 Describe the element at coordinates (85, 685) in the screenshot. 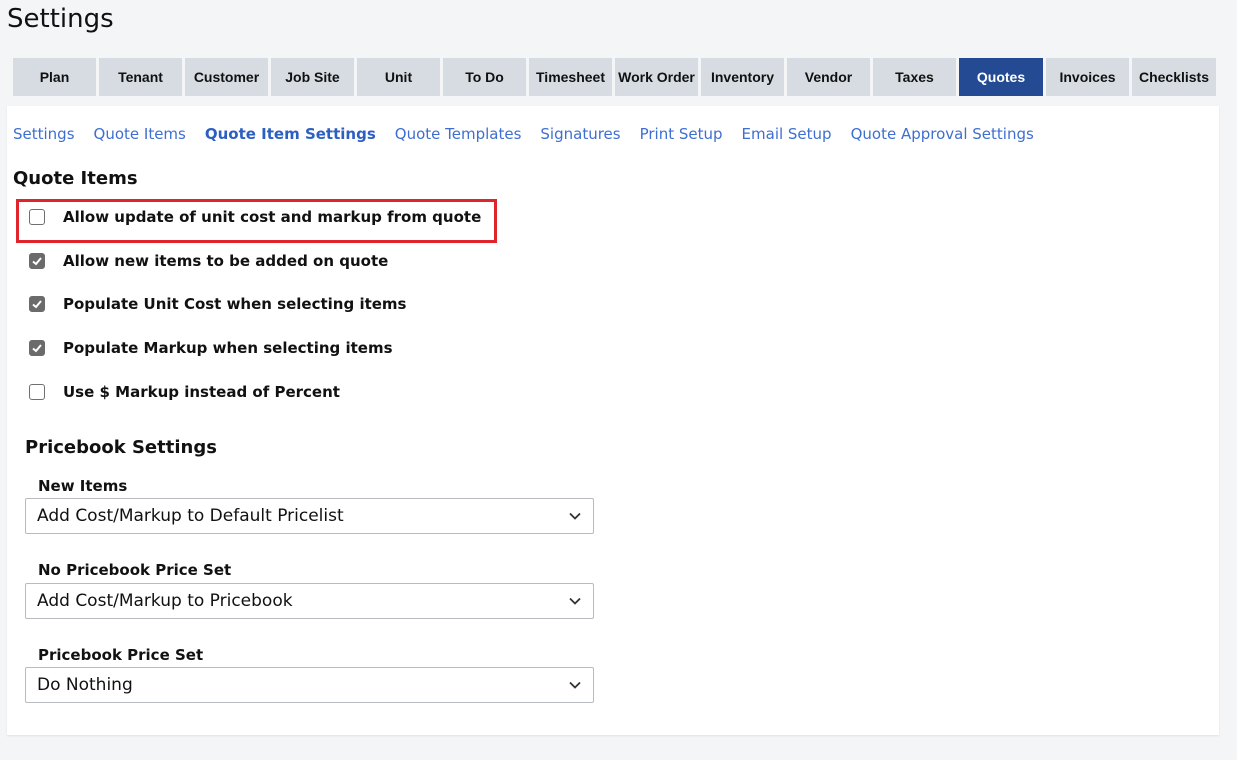

I see `select-value: Do Nothing` at that location.